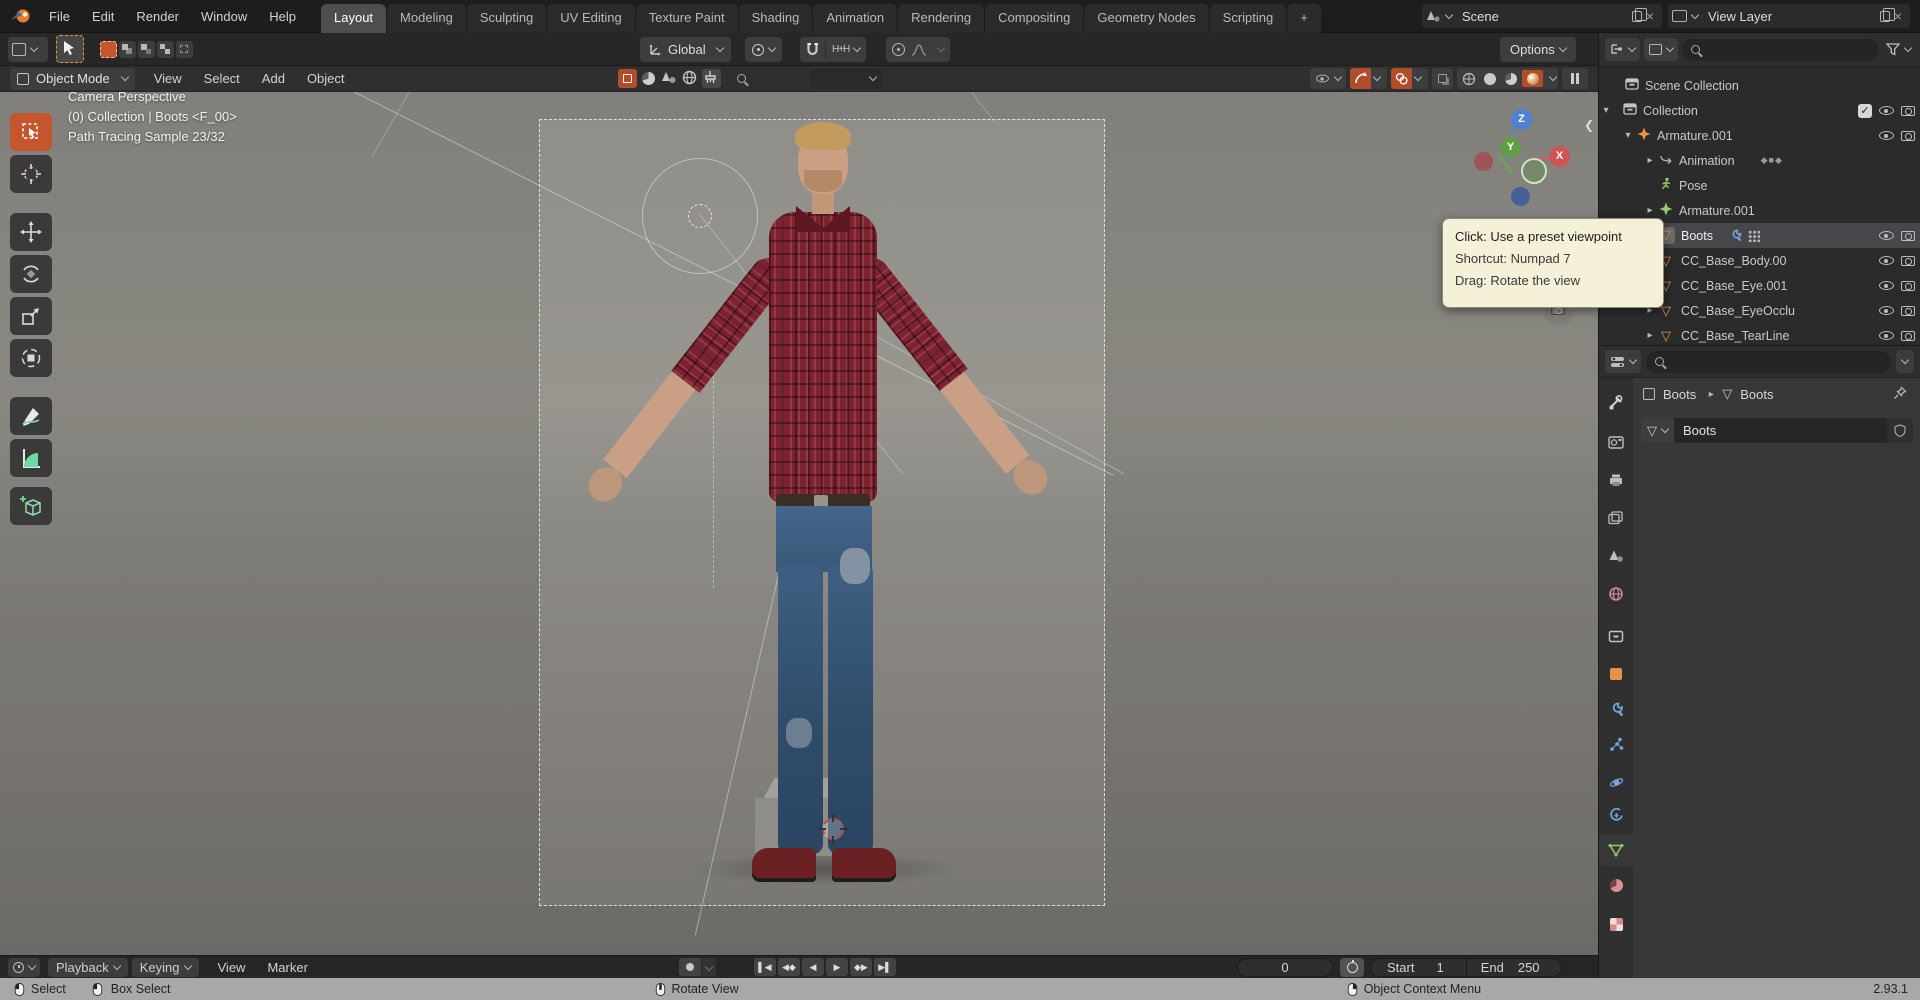 Image resolution: width=1920 pixels, height=1000 pixels. I want to click on outliner-row-animation: ▸ Animation ◆■◆, so click(1759, 160).